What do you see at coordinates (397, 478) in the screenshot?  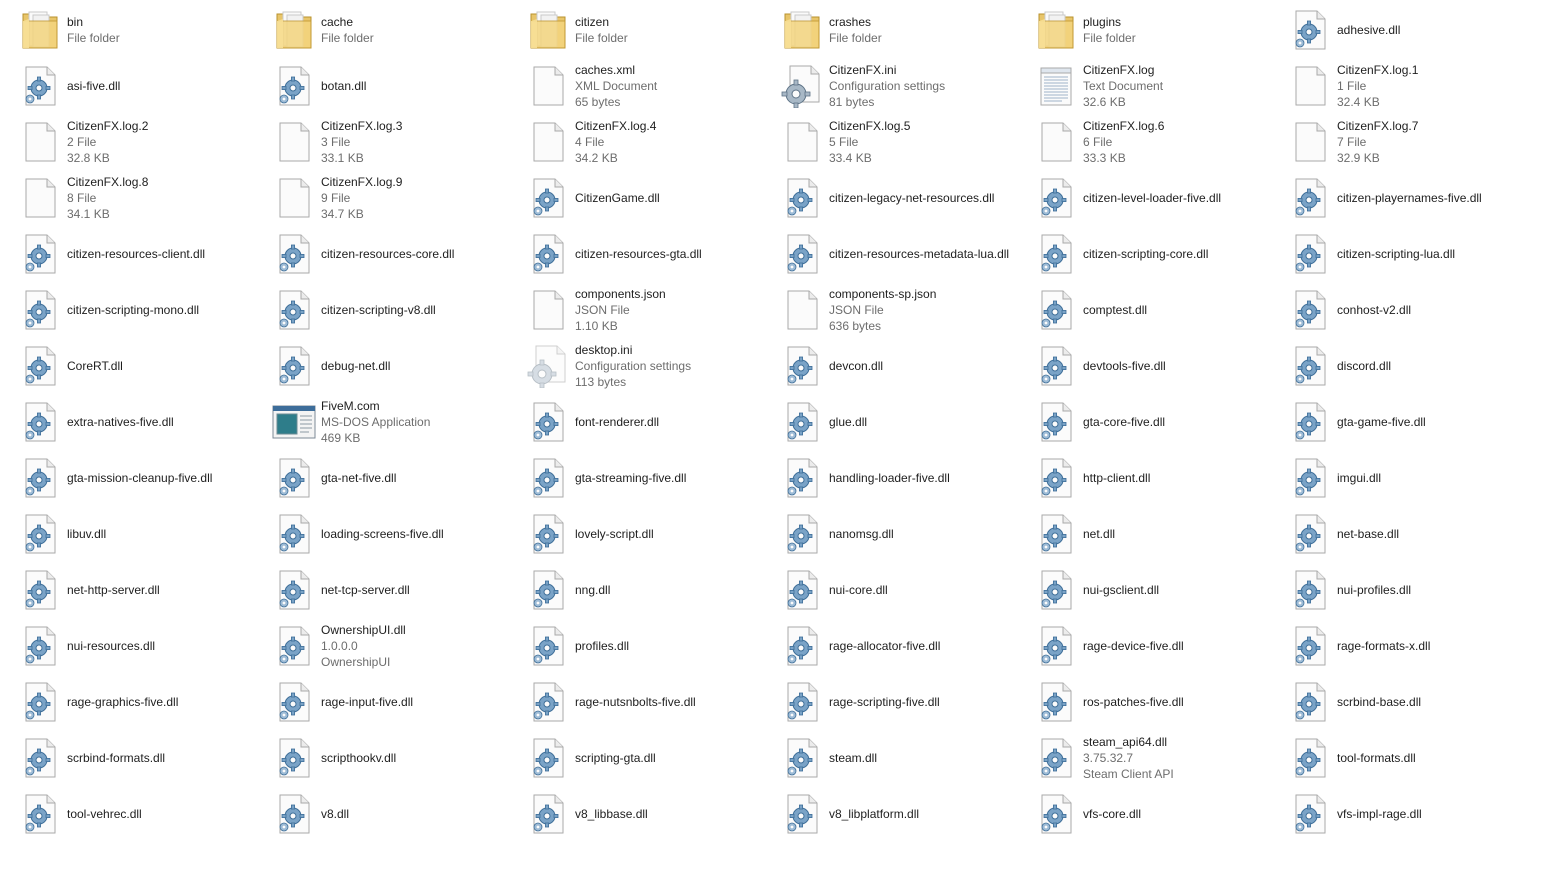 I see `file-item-gta-net-five-dll: gta-net-five.dll` at bounding box center [397, 478].